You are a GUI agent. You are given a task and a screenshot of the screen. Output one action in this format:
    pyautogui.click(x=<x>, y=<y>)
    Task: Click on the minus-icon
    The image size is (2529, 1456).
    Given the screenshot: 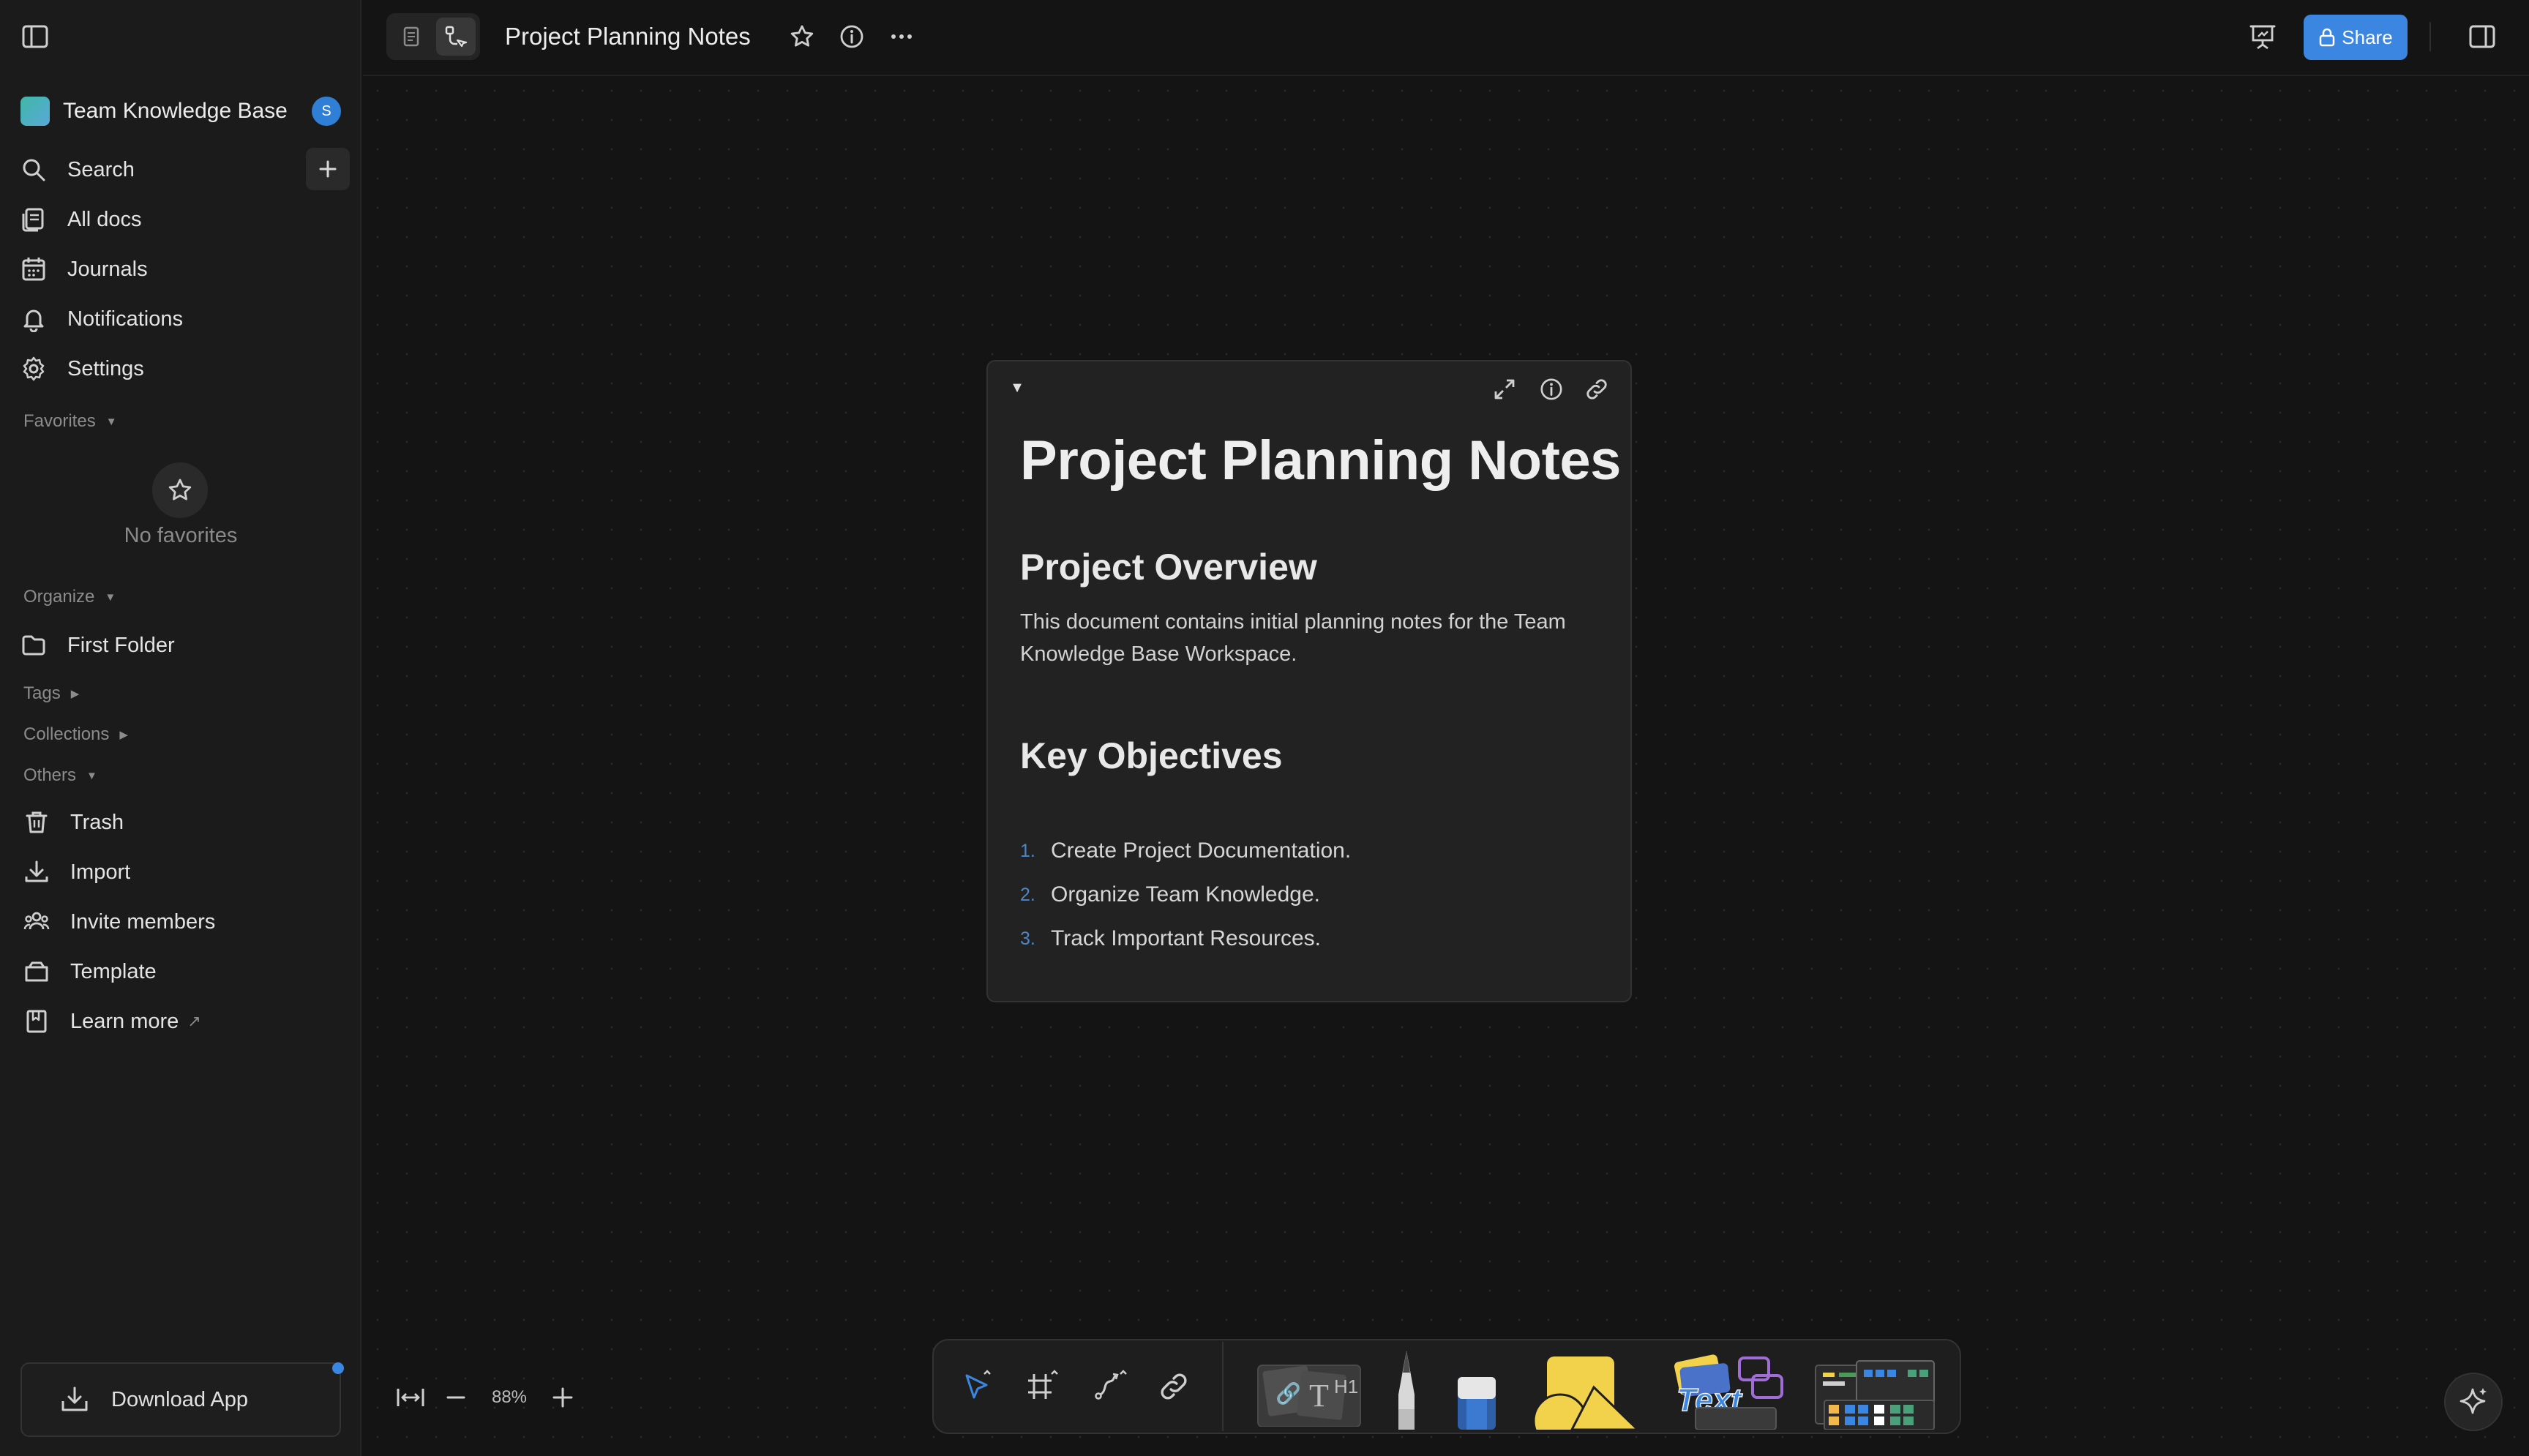 What is the action you would take?
    pyautogui.click(x=456, y=1397)
    